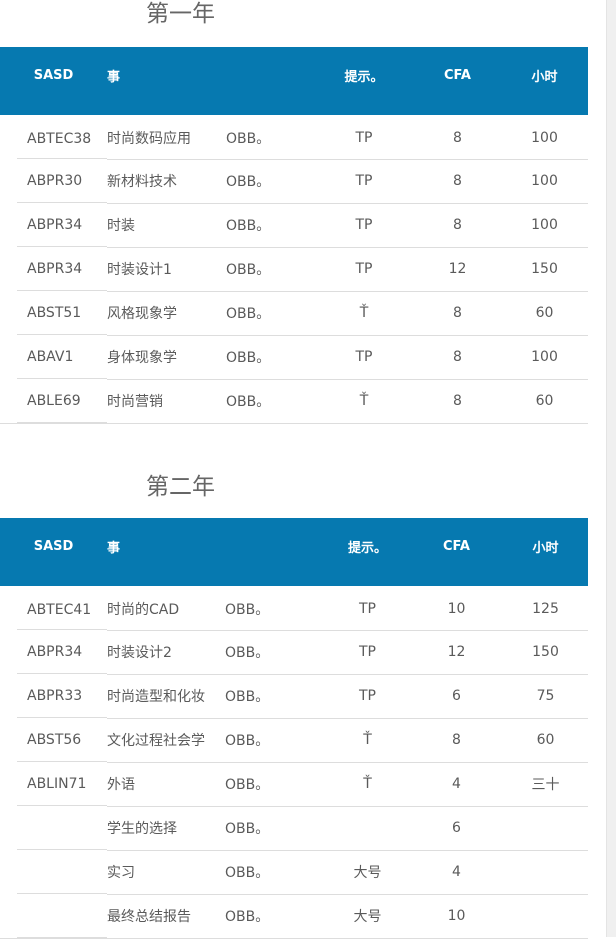 The height and width of the screenshot is (939, 616). Describe the element at coordinates (53, 181) in the screenshot. I see `cell-code: ABPR30` at that location.